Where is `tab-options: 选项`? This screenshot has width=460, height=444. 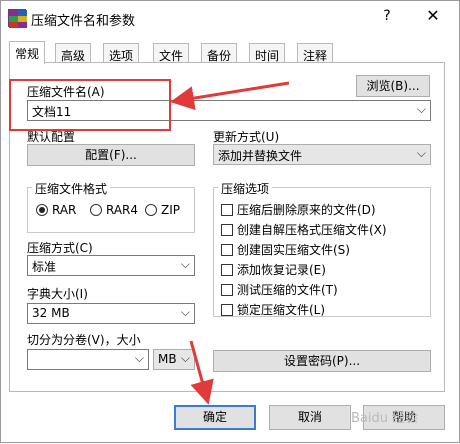 tab-options: 选项 is located at coordinates (121, 53).